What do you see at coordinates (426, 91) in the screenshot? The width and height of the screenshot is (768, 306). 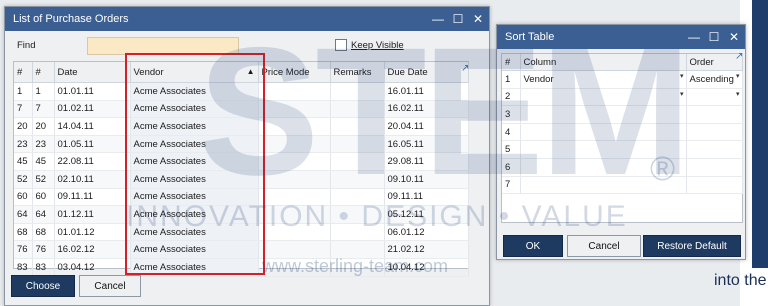 I see `cell-due-date: 16.01.11` at bounding box center [426, 91].